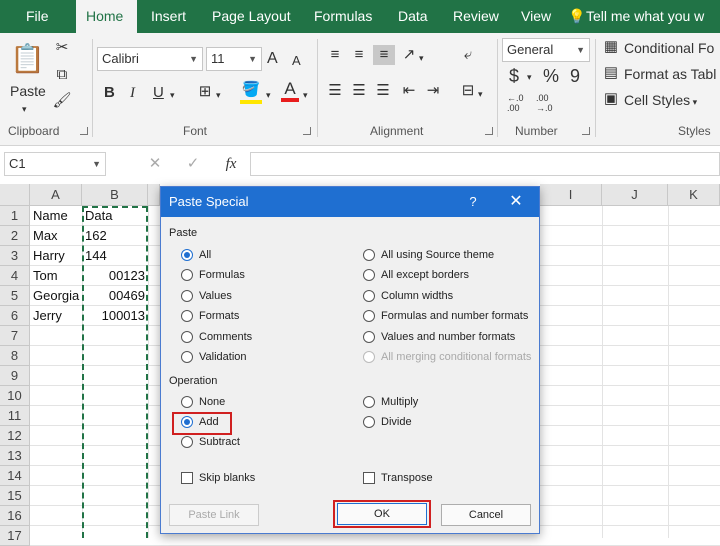 The width and height of the screenshot is (720, 546). What do you see at coordinates (84, 131) in the screenshot?
I see `clipboard-launcher-icon` at bounding box center [84, 131].